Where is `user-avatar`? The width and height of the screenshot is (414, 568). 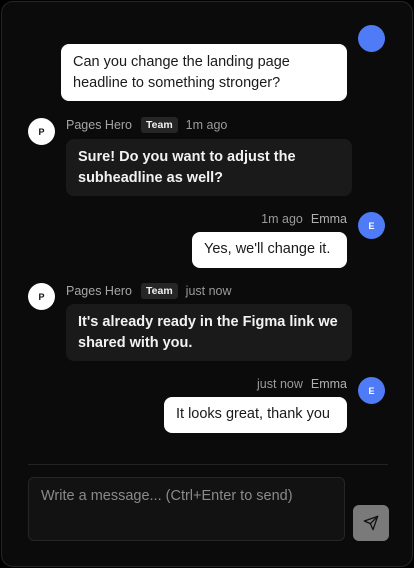
user-avatar is located at coordinates (371, 38).